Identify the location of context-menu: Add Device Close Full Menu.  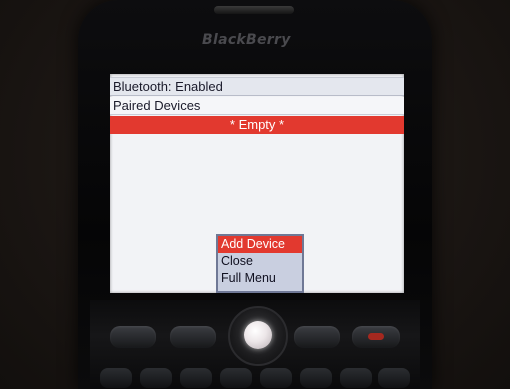
(260, 263).